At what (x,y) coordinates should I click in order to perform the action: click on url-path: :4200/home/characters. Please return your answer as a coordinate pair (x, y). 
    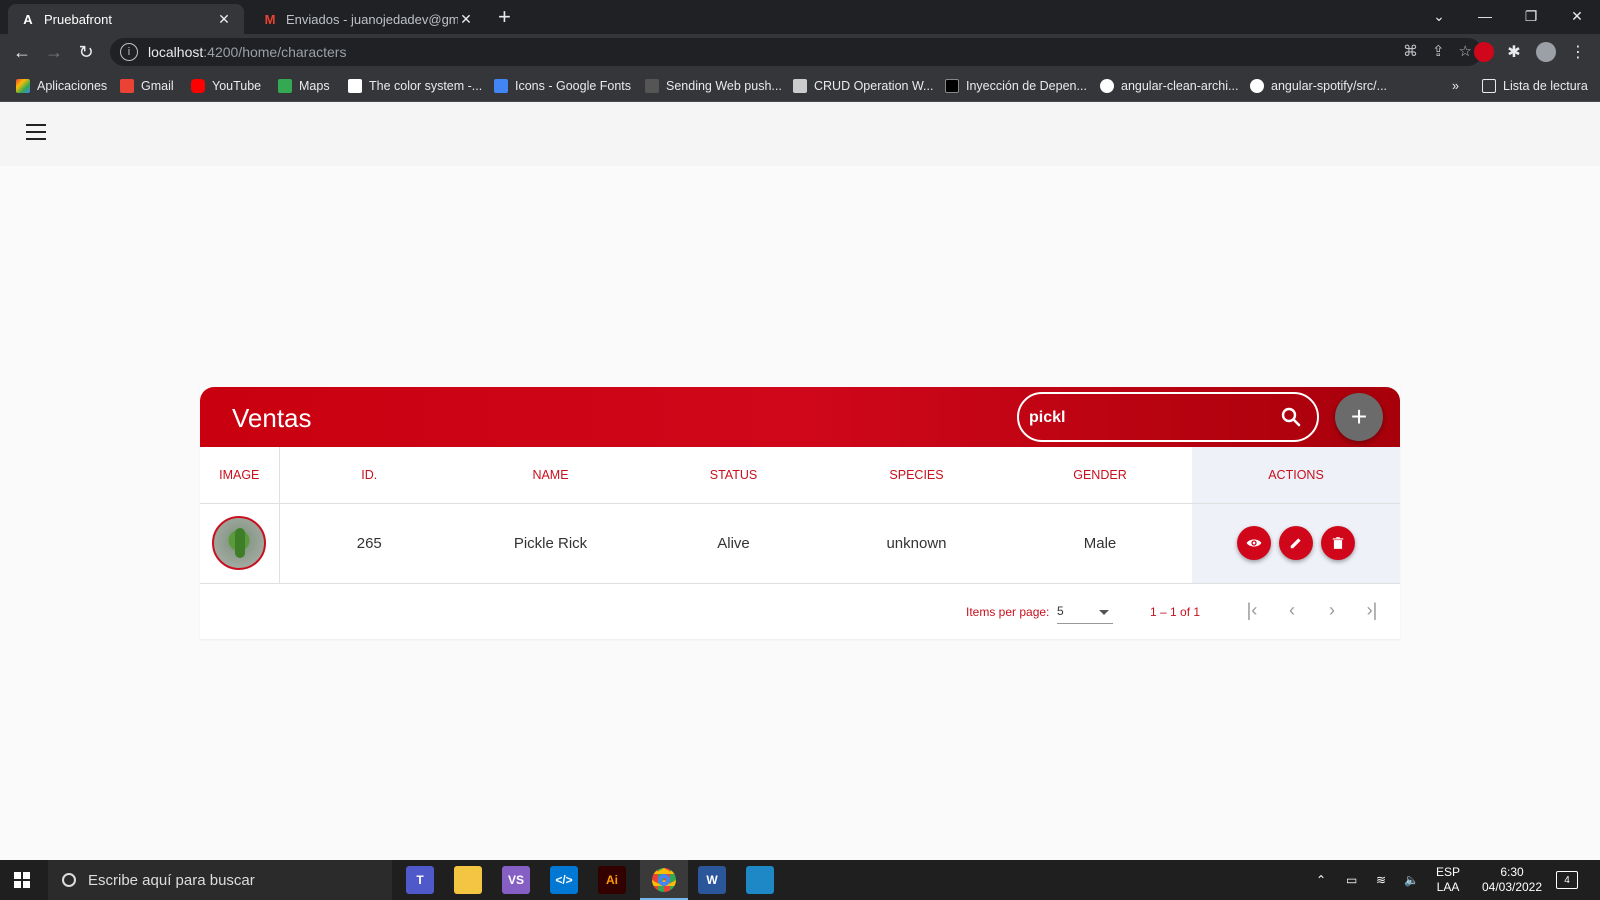
    Looking at the image, I should click on (275, 52).